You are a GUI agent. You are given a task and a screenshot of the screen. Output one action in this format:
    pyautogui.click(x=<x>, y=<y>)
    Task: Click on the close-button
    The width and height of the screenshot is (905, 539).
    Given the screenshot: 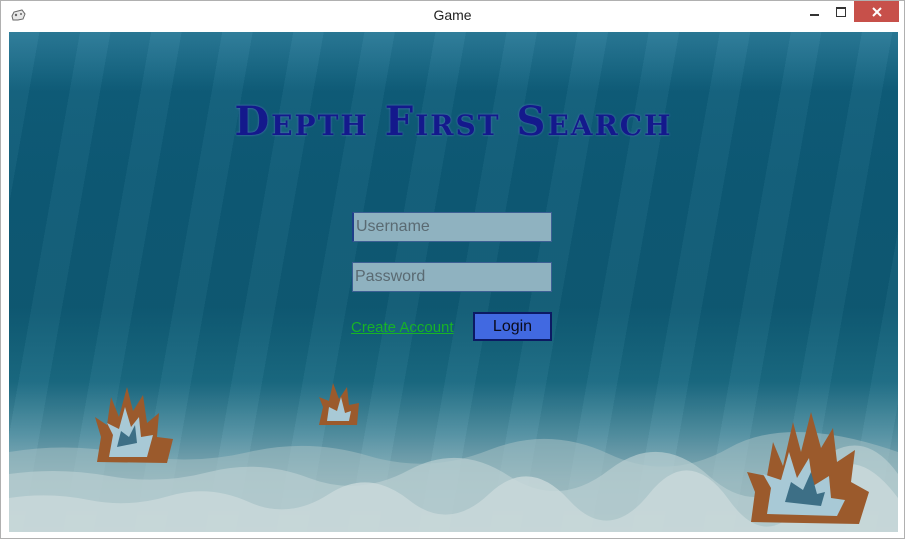 What is the action you would take?
    pyautogui.click(x=876, y=11)
    